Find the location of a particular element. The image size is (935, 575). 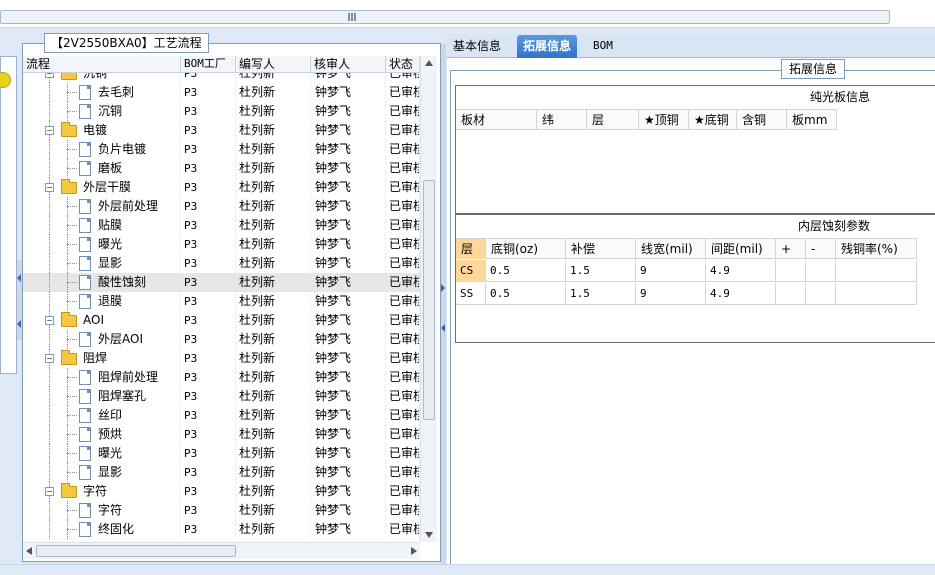

hscroll-thumb is located at coordinates (136, 551).